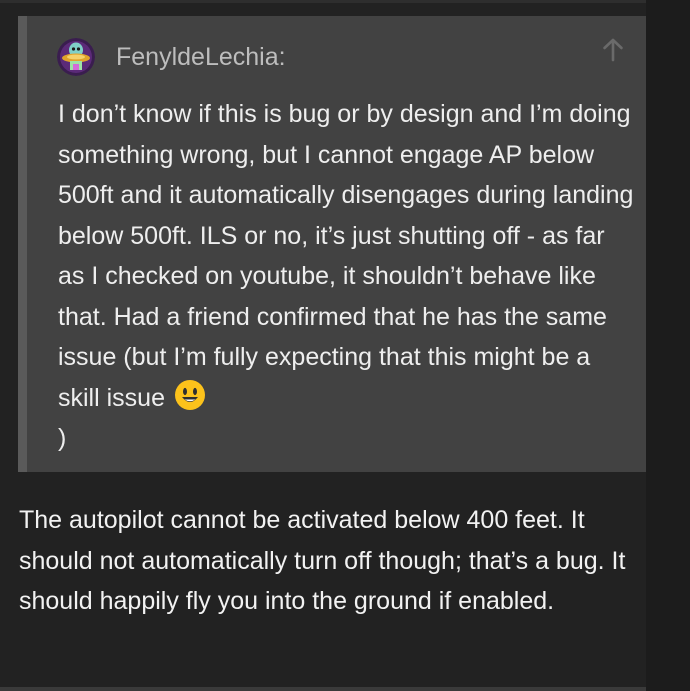  I want to click on quote-header: FenyldeLechia:, so click(171, 57).